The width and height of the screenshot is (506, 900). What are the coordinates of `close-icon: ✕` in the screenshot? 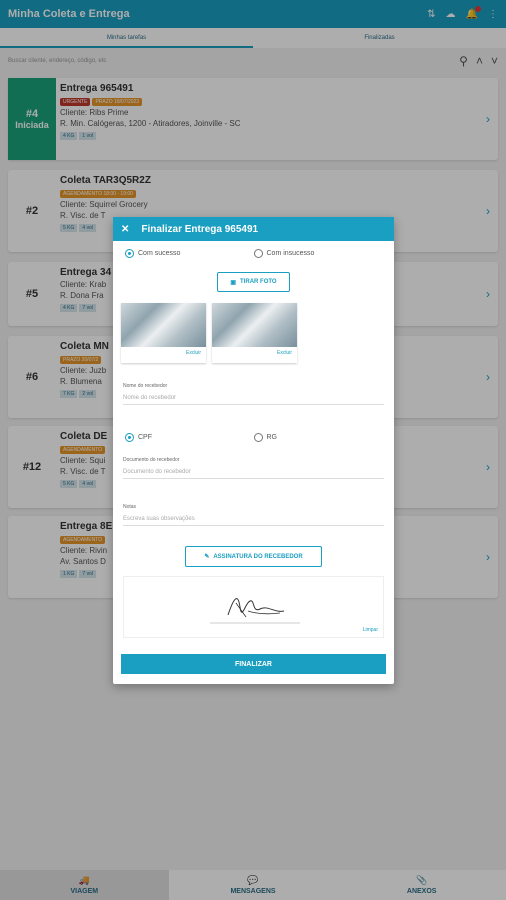 It's located at (125, 229).